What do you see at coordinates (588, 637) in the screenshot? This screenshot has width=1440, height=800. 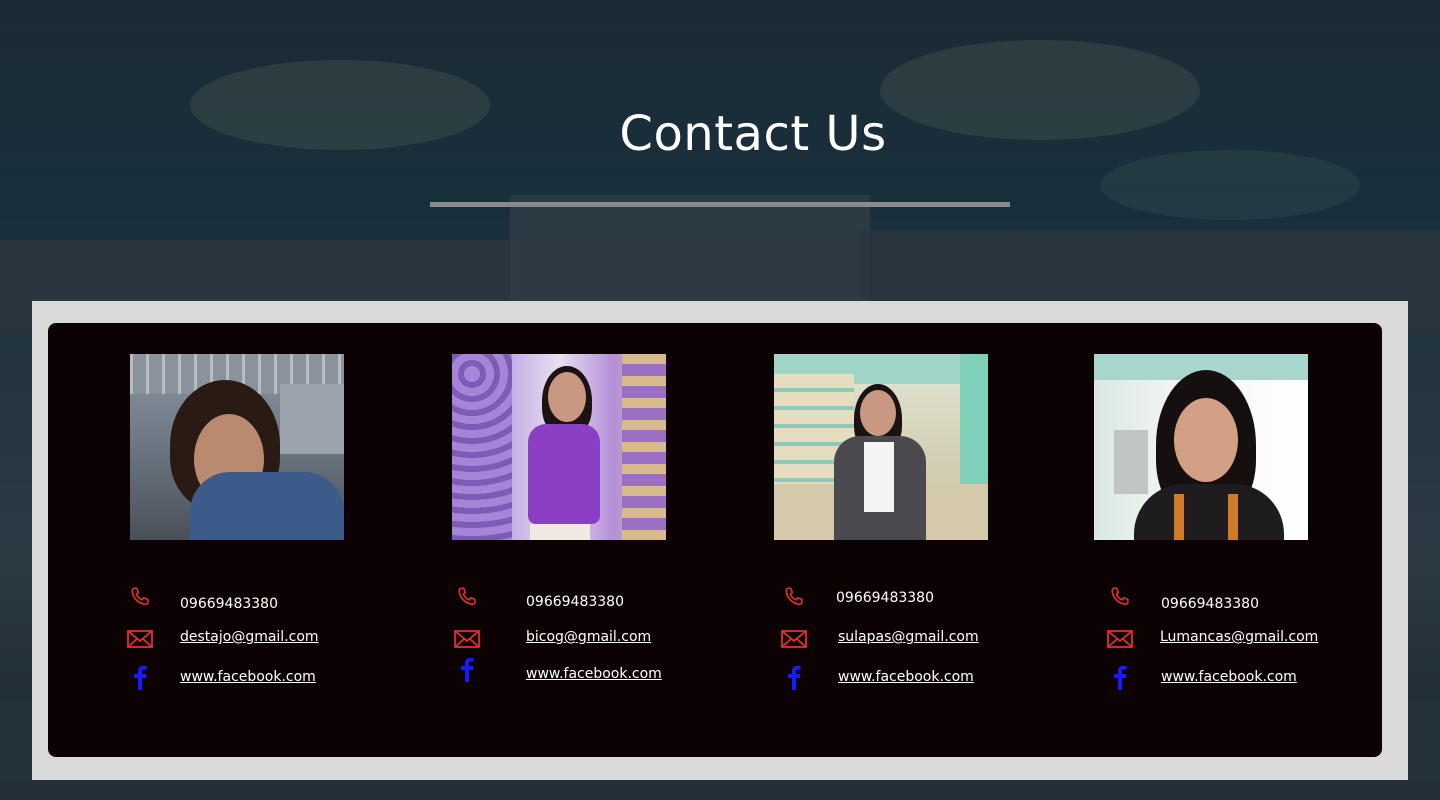 I see `email-link: bicog@gmail.com` at bounding box center [588, 637].